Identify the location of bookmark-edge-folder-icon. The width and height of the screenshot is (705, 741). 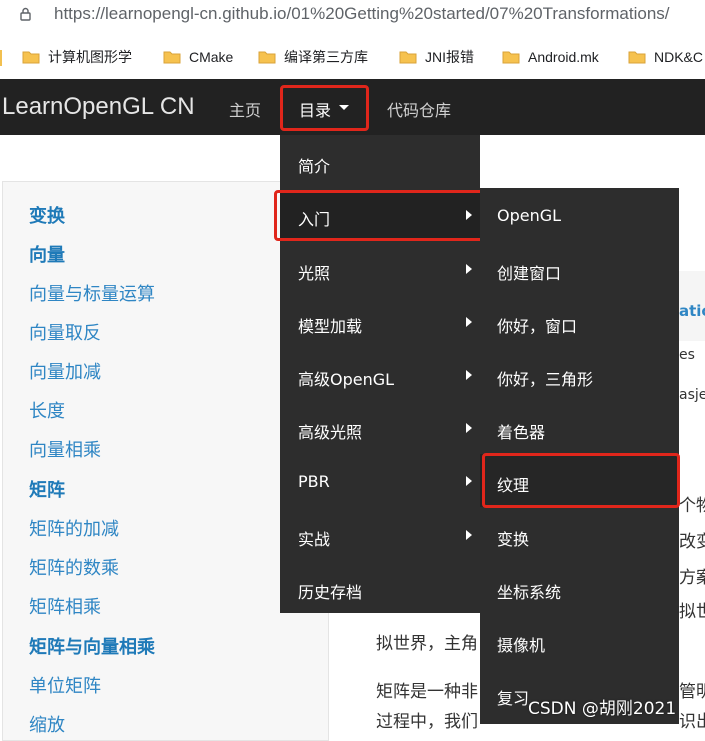
(3, 58).